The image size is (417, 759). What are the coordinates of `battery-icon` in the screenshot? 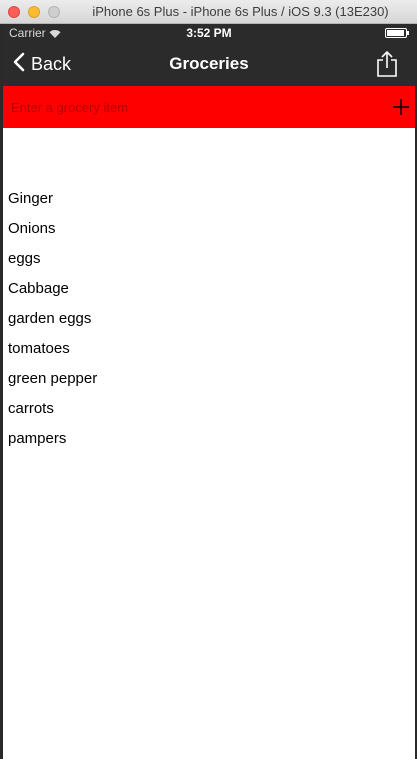 It's located at (397, 33).